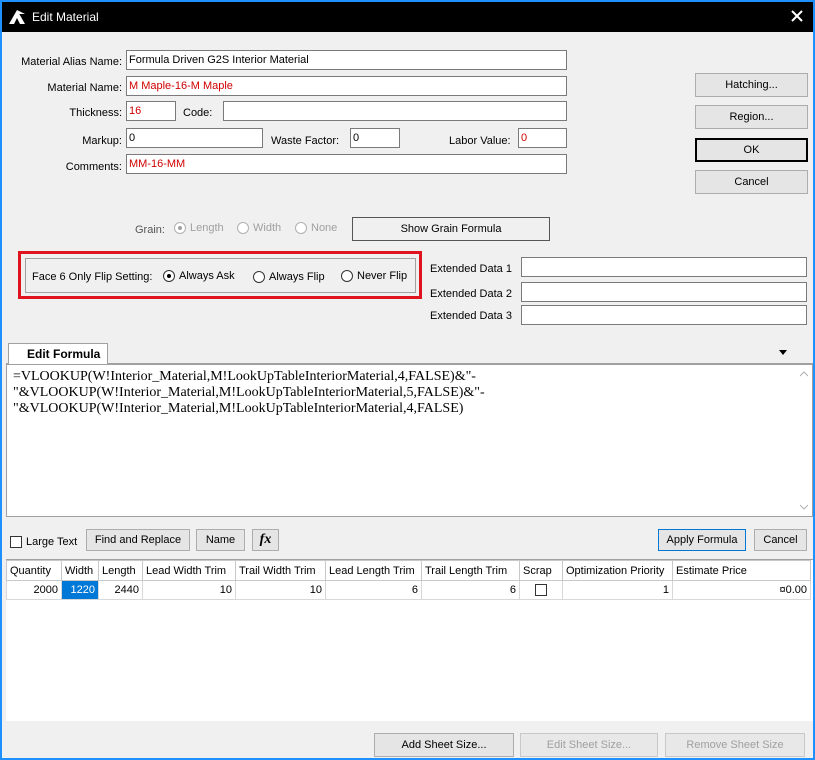 The image size is (815, 760). Describe the element at coordinates (220, 540) in the screenshot. I see `name-button: Name` at that location.